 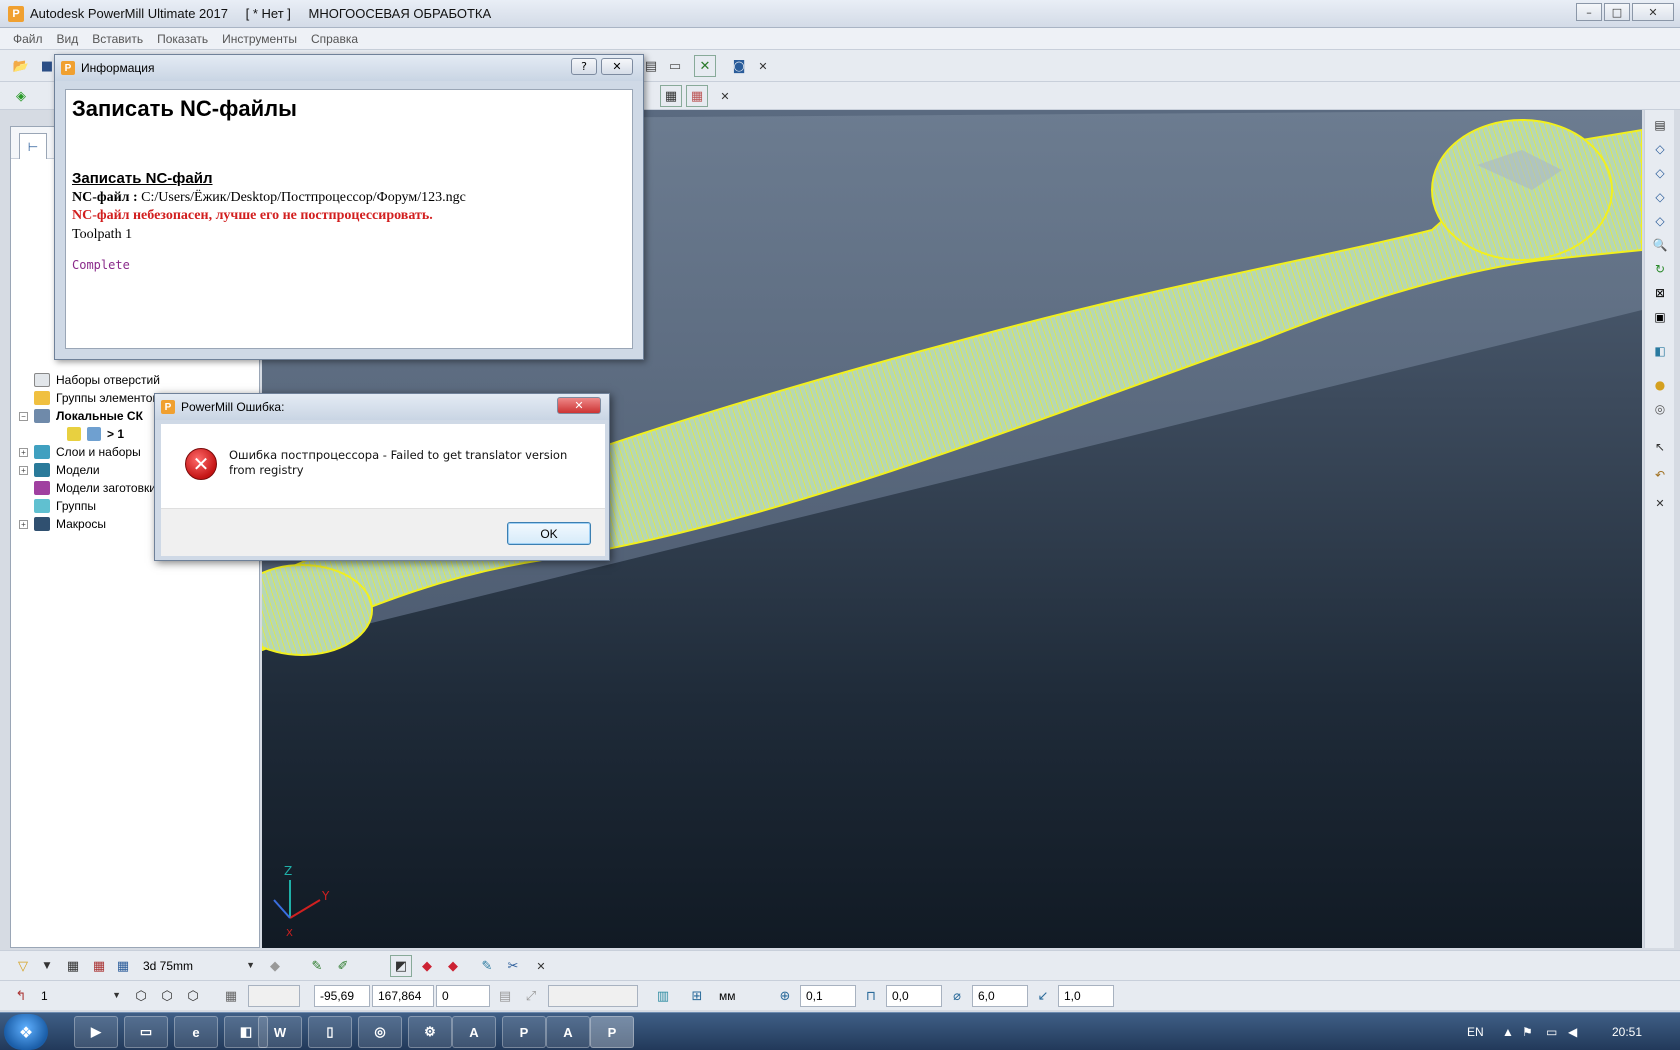 What do you see at coordinates (1660, 503) in the screenshot?
I see `close-right-toolbar-icon: ✕` at bounding box center [1660, 503].